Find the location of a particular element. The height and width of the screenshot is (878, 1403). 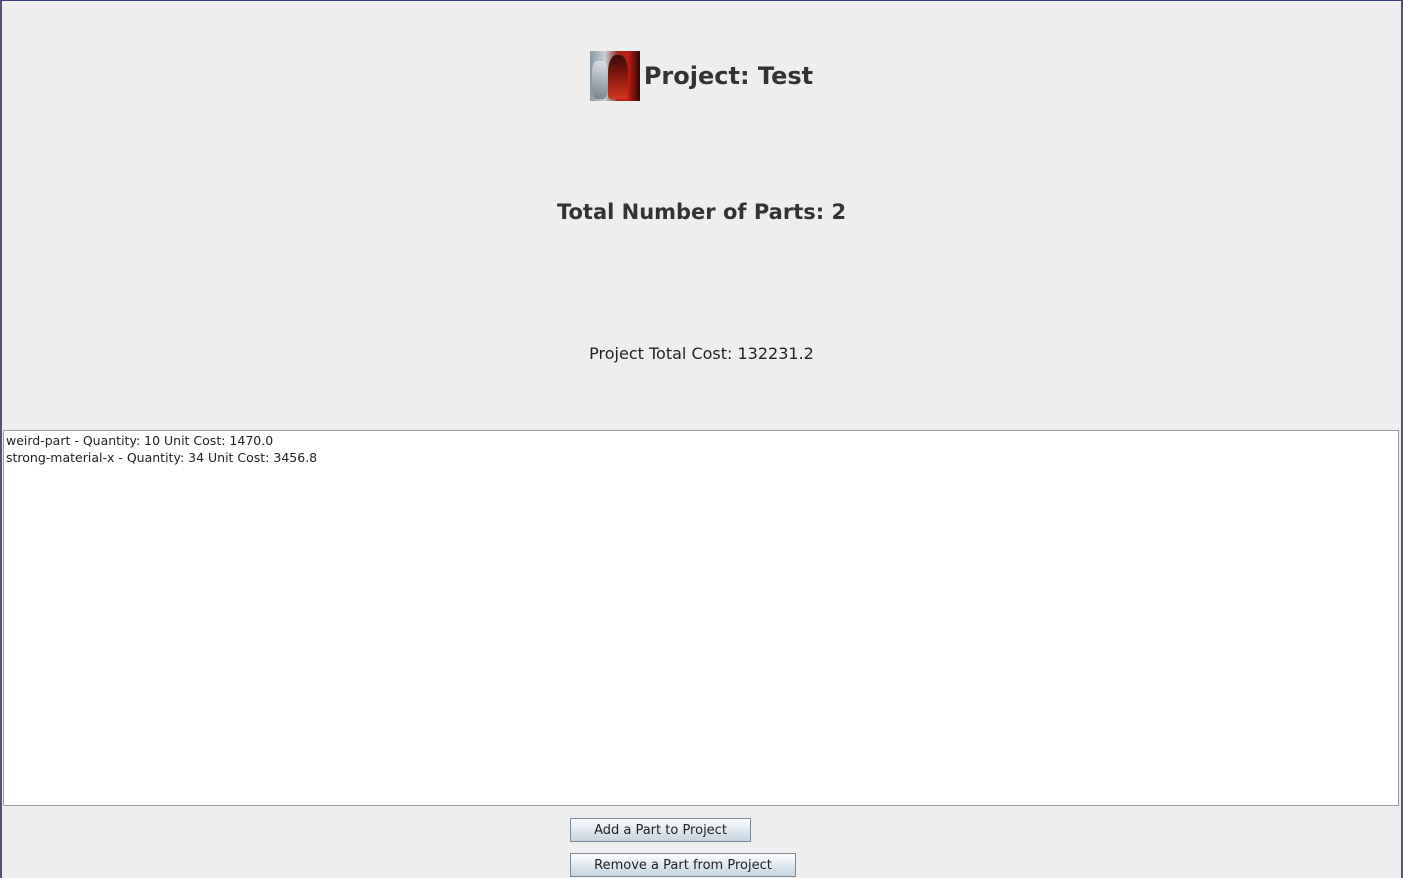

project-image-icon is located at coordinates (614, 76).